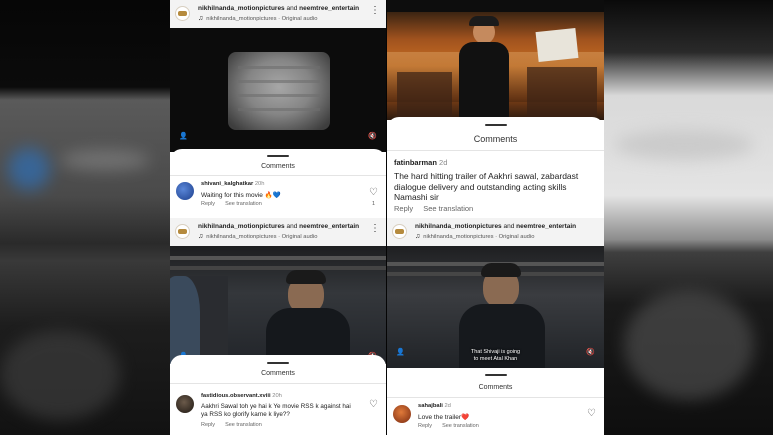  What do you see at coordinates (420, 162) in the screenshot?
I see `comment-username: fatinbarman 2d` at bounding box center [420, 162].